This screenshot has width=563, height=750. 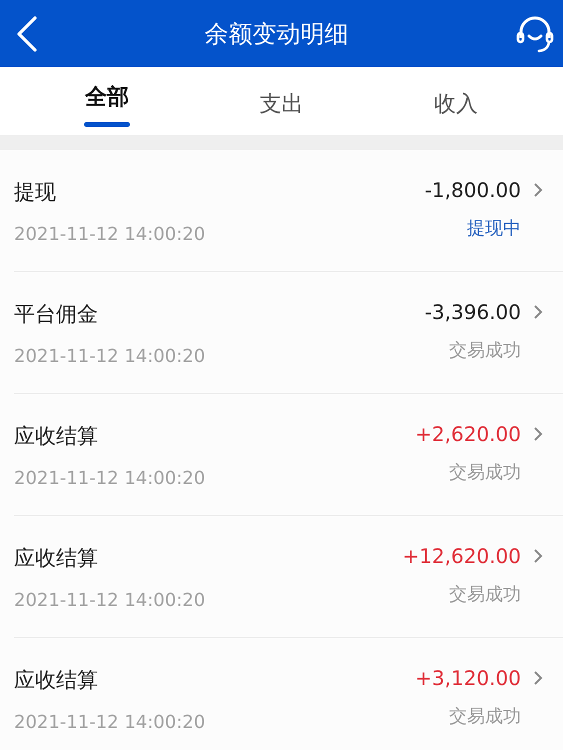 What do you see at coordinates (276, 34) in the screenshot?
I see `page-title: 余额变动明细` at bounding box center [276, 34].